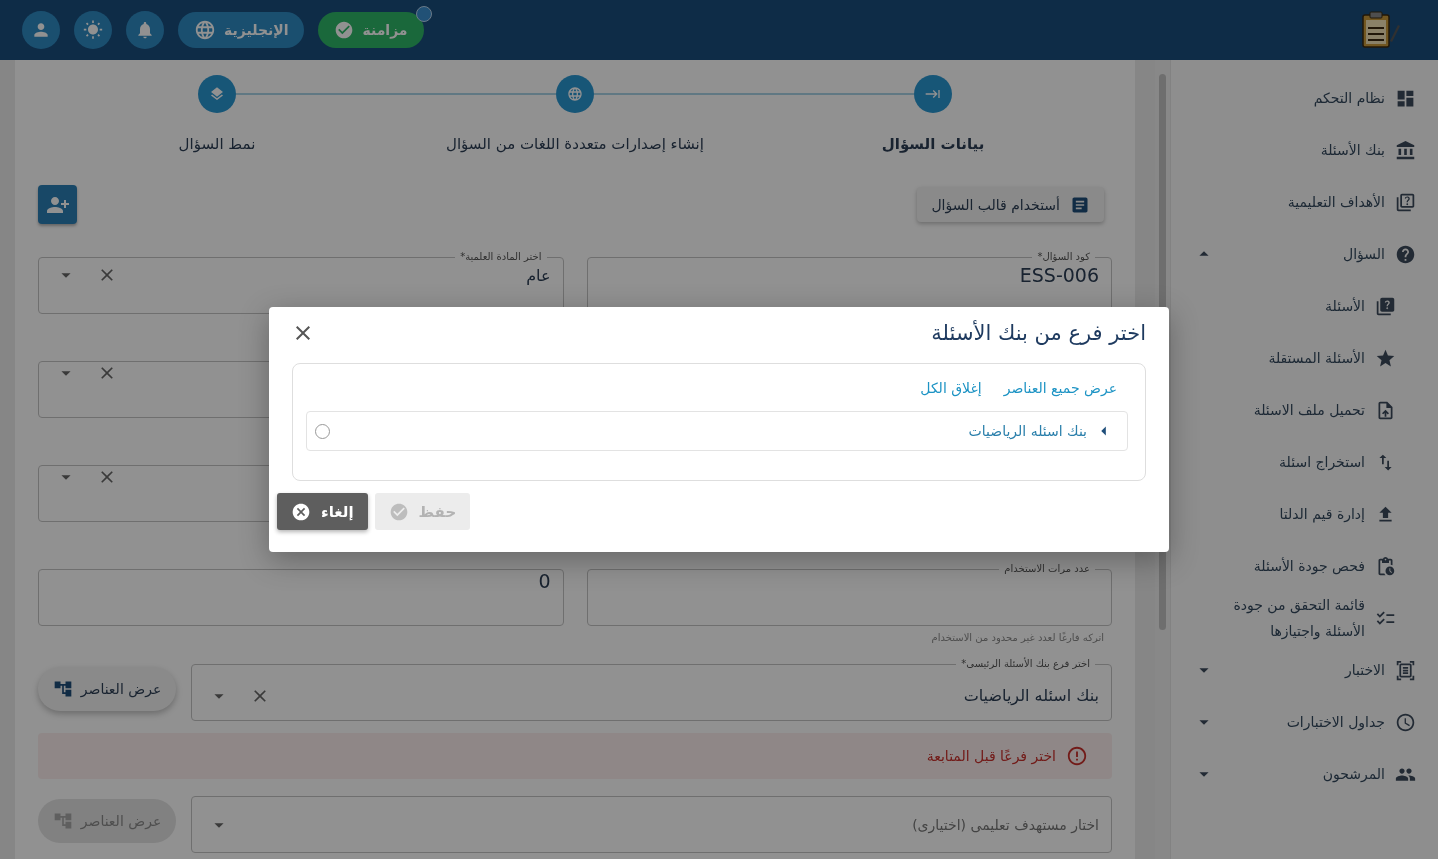 This screenshot has width=1438, height=859. I want to click on field-label: اختر المادة العلمية*, so click(501, 257).